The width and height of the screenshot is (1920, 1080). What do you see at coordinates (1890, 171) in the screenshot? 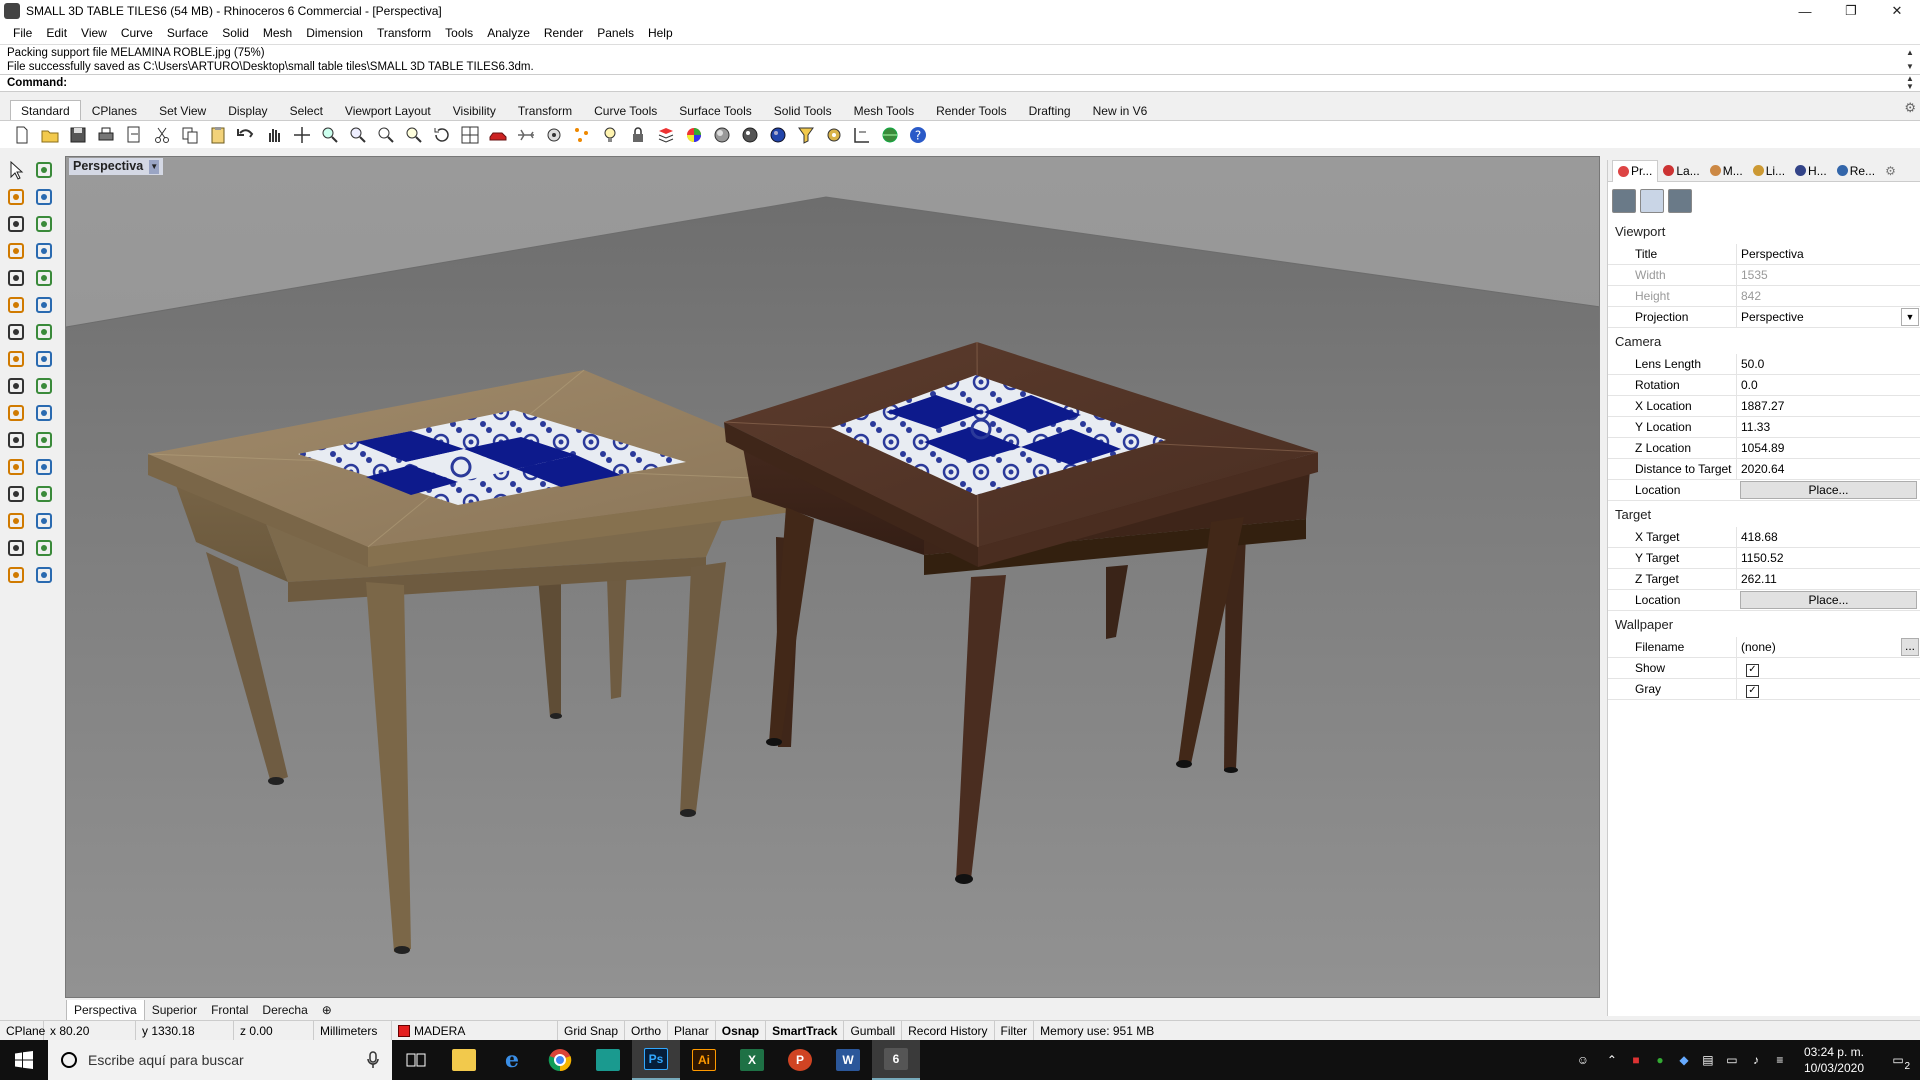
I see `panel-settings-gear-icon: ⚙` at bounding box center [1890, 171].